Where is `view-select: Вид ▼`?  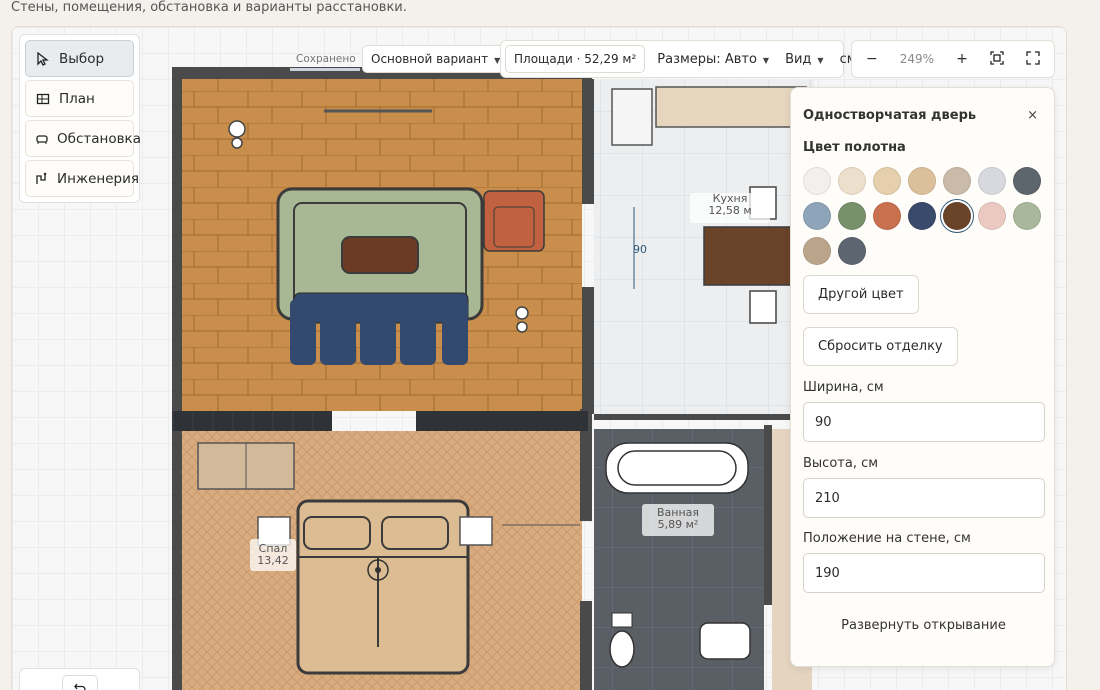
view-select: Вид ▼ is located at coordinates (804, 59).